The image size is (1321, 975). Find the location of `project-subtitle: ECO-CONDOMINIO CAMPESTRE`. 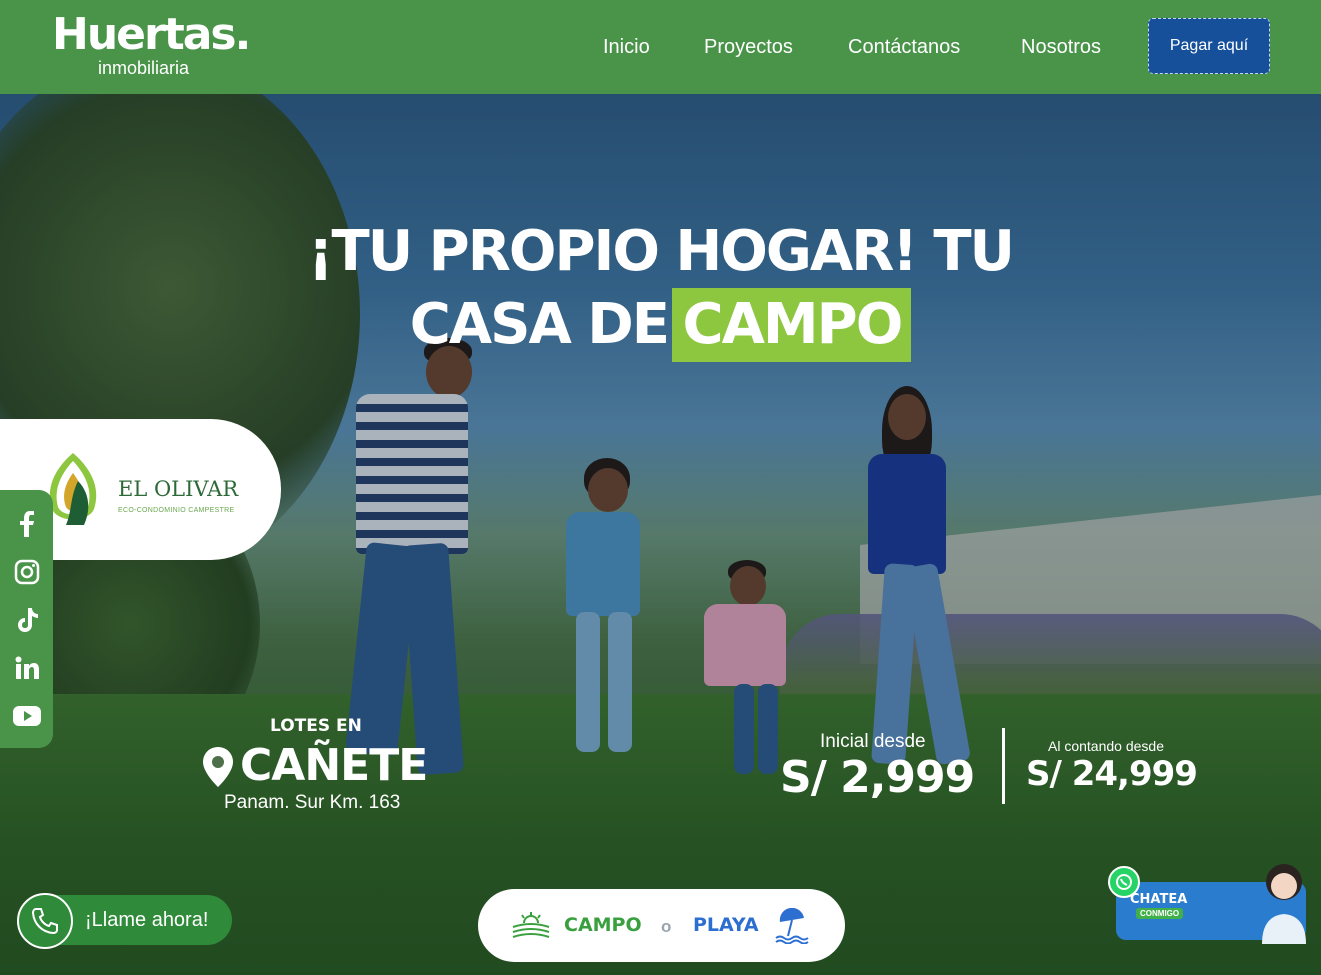

project-subtitle: ECO-CONDOMINIO CAMPESTRE is located at coordinates (176, 510).